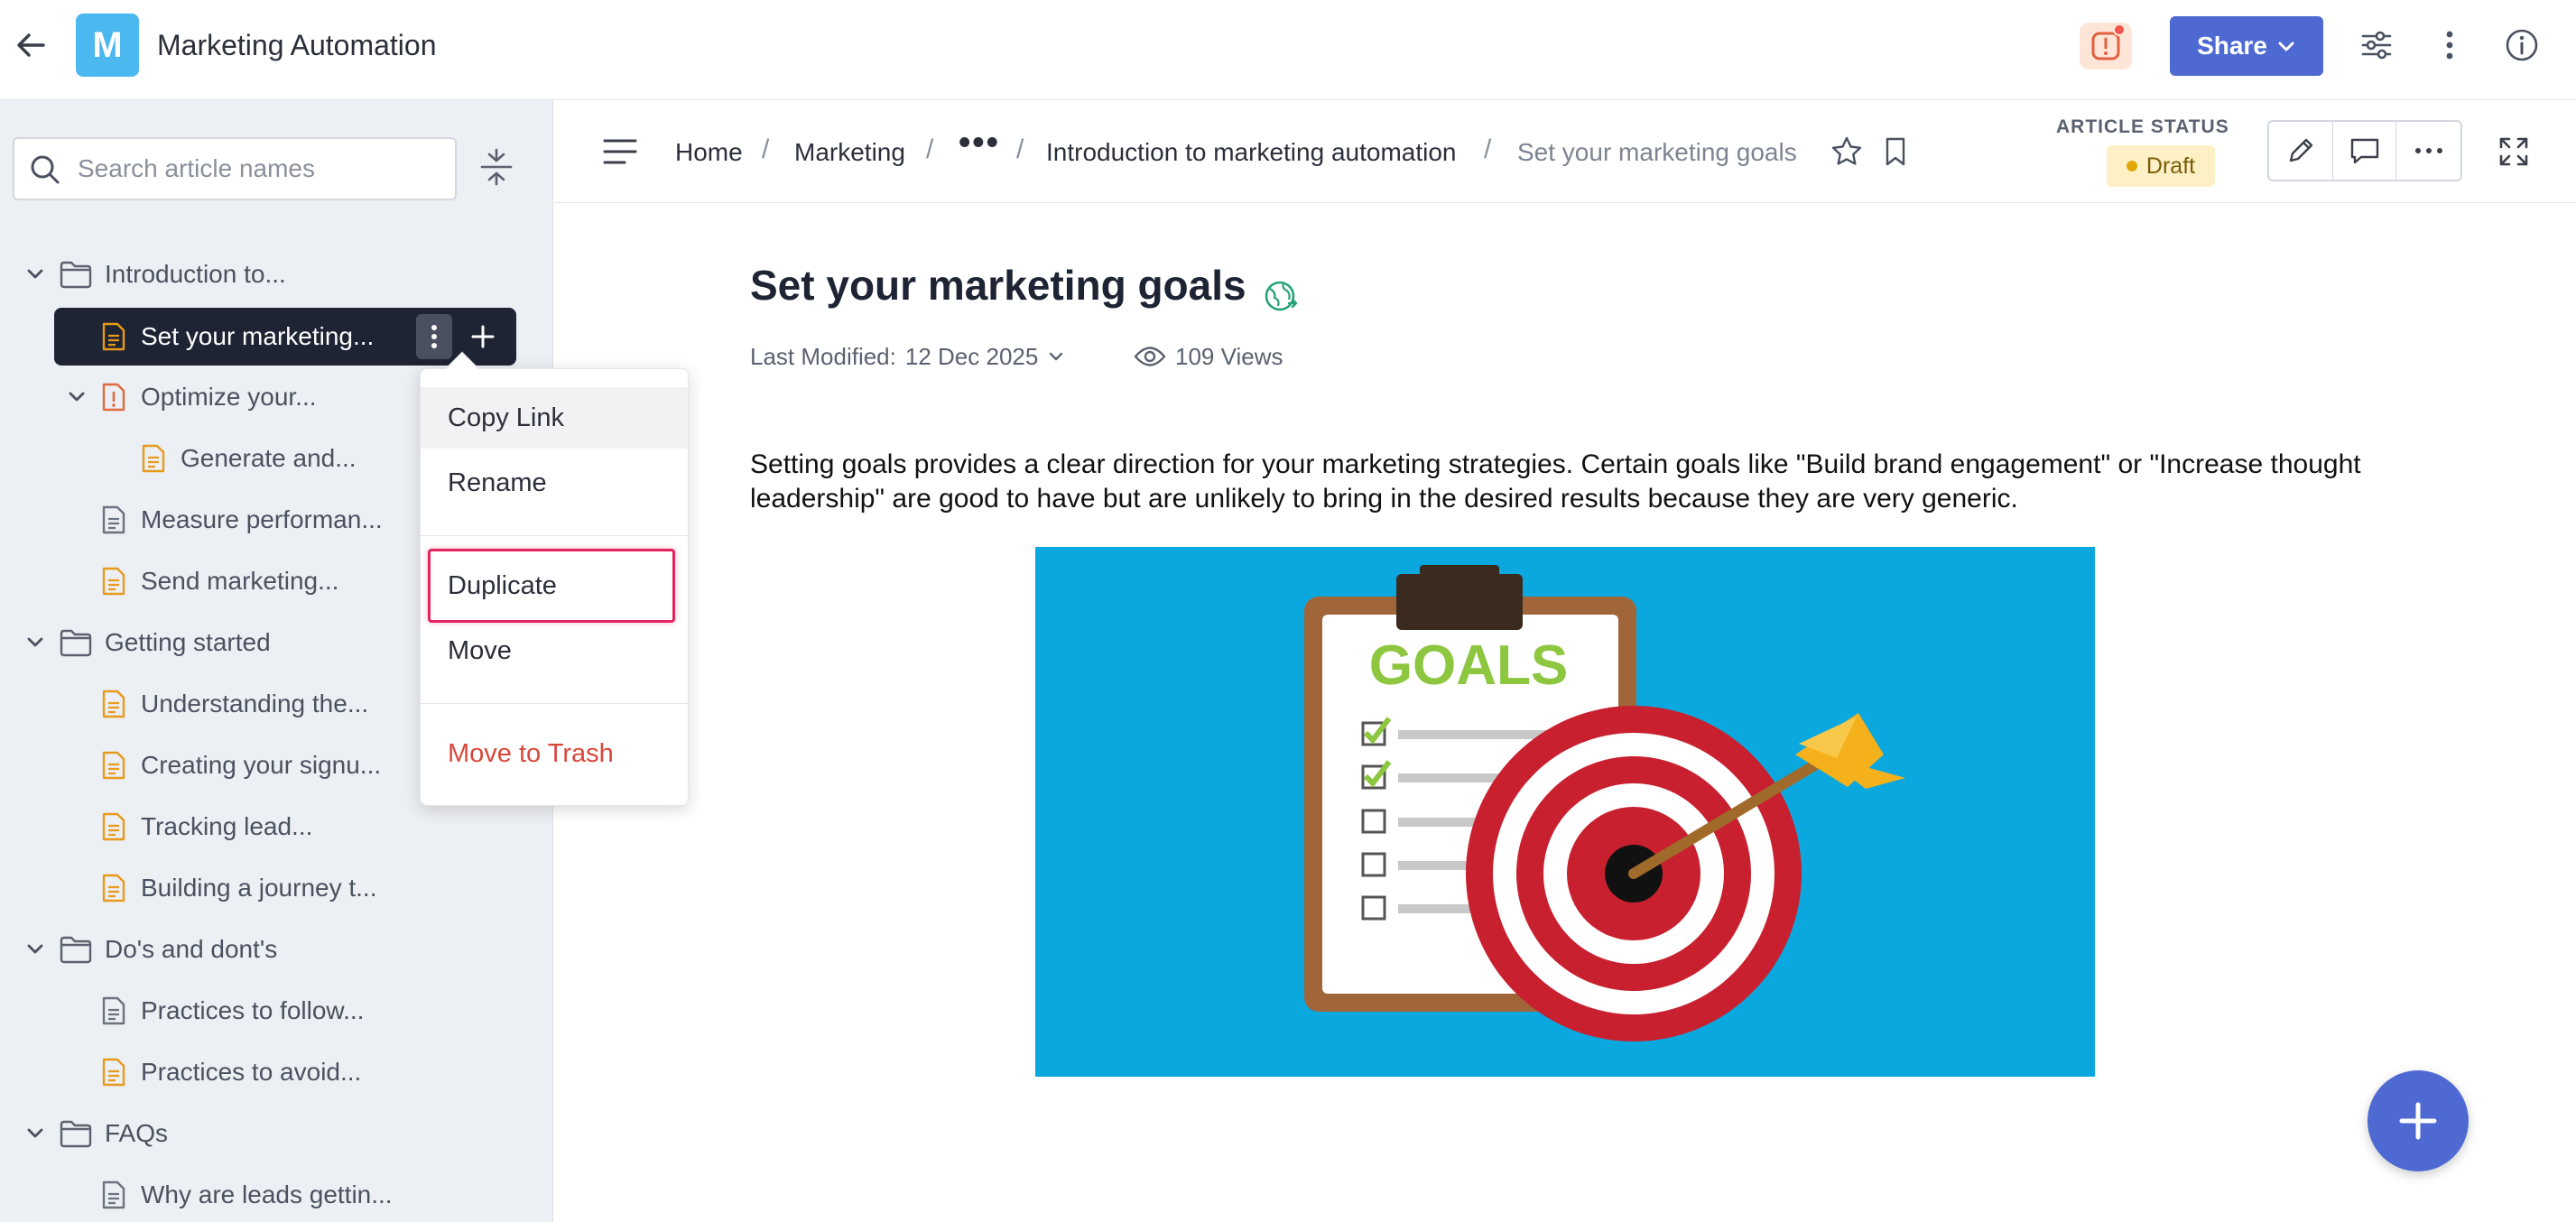  I want to click on menu-copy-link: Copy Link, so click(554, 418).